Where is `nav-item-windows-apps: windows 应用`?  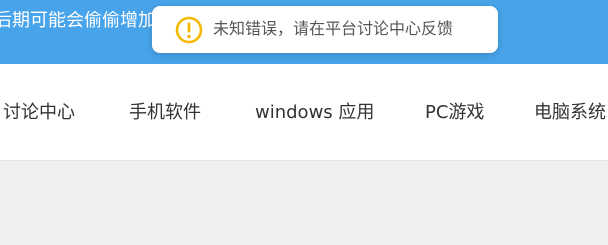 nav-item-windows-apps: windows 应用 is located at coordinates (314, 113).